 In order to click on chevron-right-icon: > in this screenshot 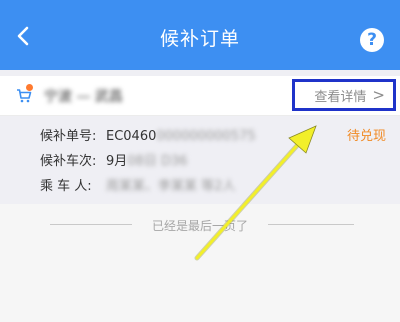, I will do `click(378, 95)`.